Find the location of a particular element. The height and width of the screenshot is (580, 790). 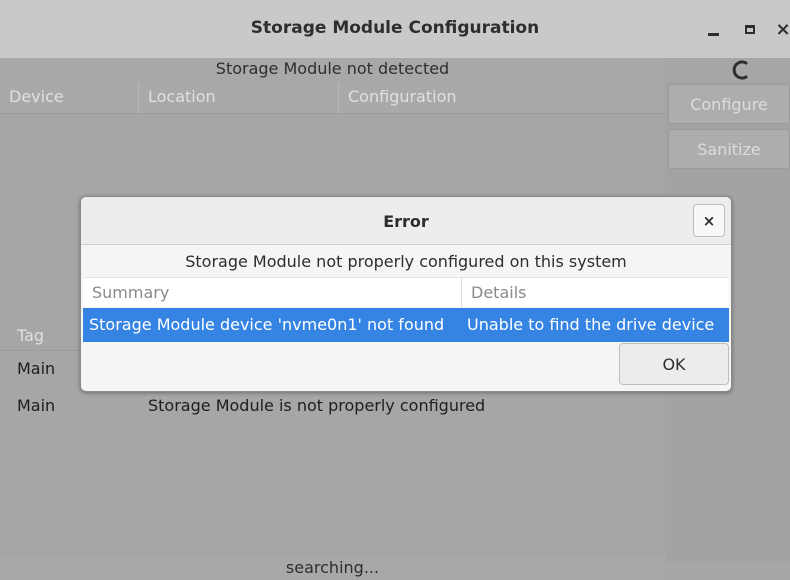

column-location: Location is located at coordinates (182, 96).